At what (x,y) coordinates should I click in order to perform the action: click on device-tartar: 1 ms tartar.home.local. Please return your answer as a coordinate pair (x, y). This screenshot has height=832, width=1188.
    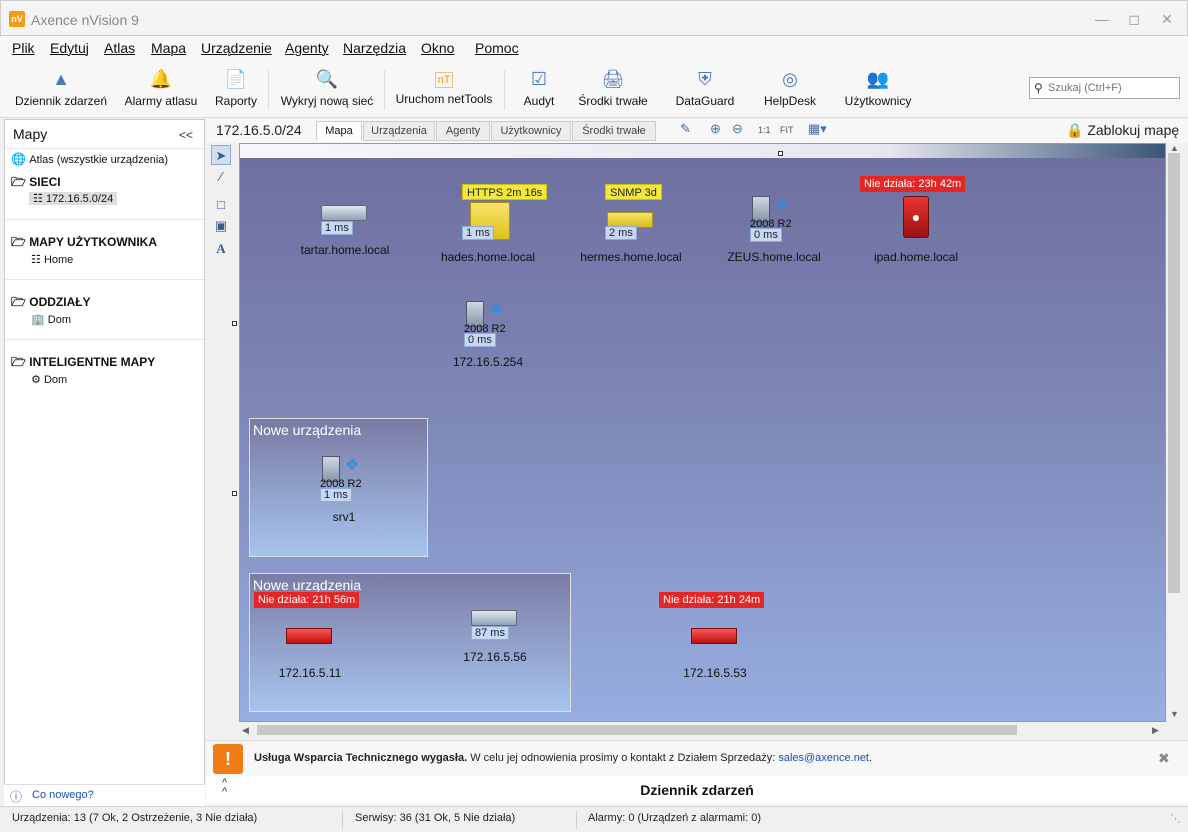
    Looking at the image, I should click on (345, 229).